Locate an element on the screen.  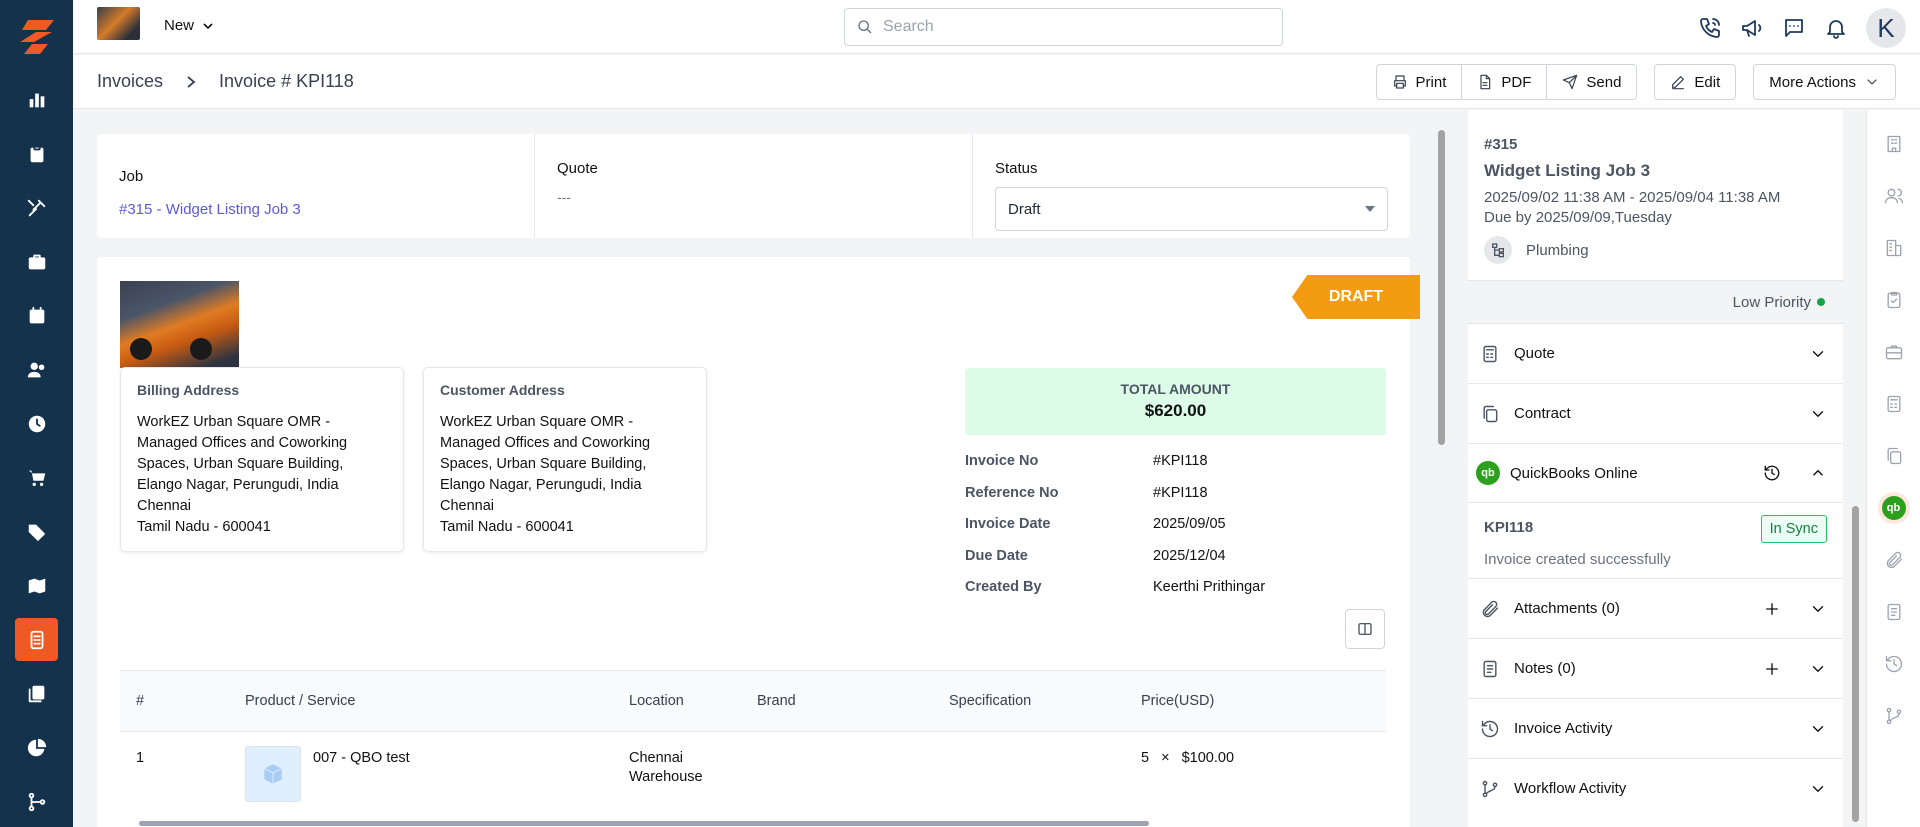
category-label: Plumbing is located at coordinates (1557, 250).